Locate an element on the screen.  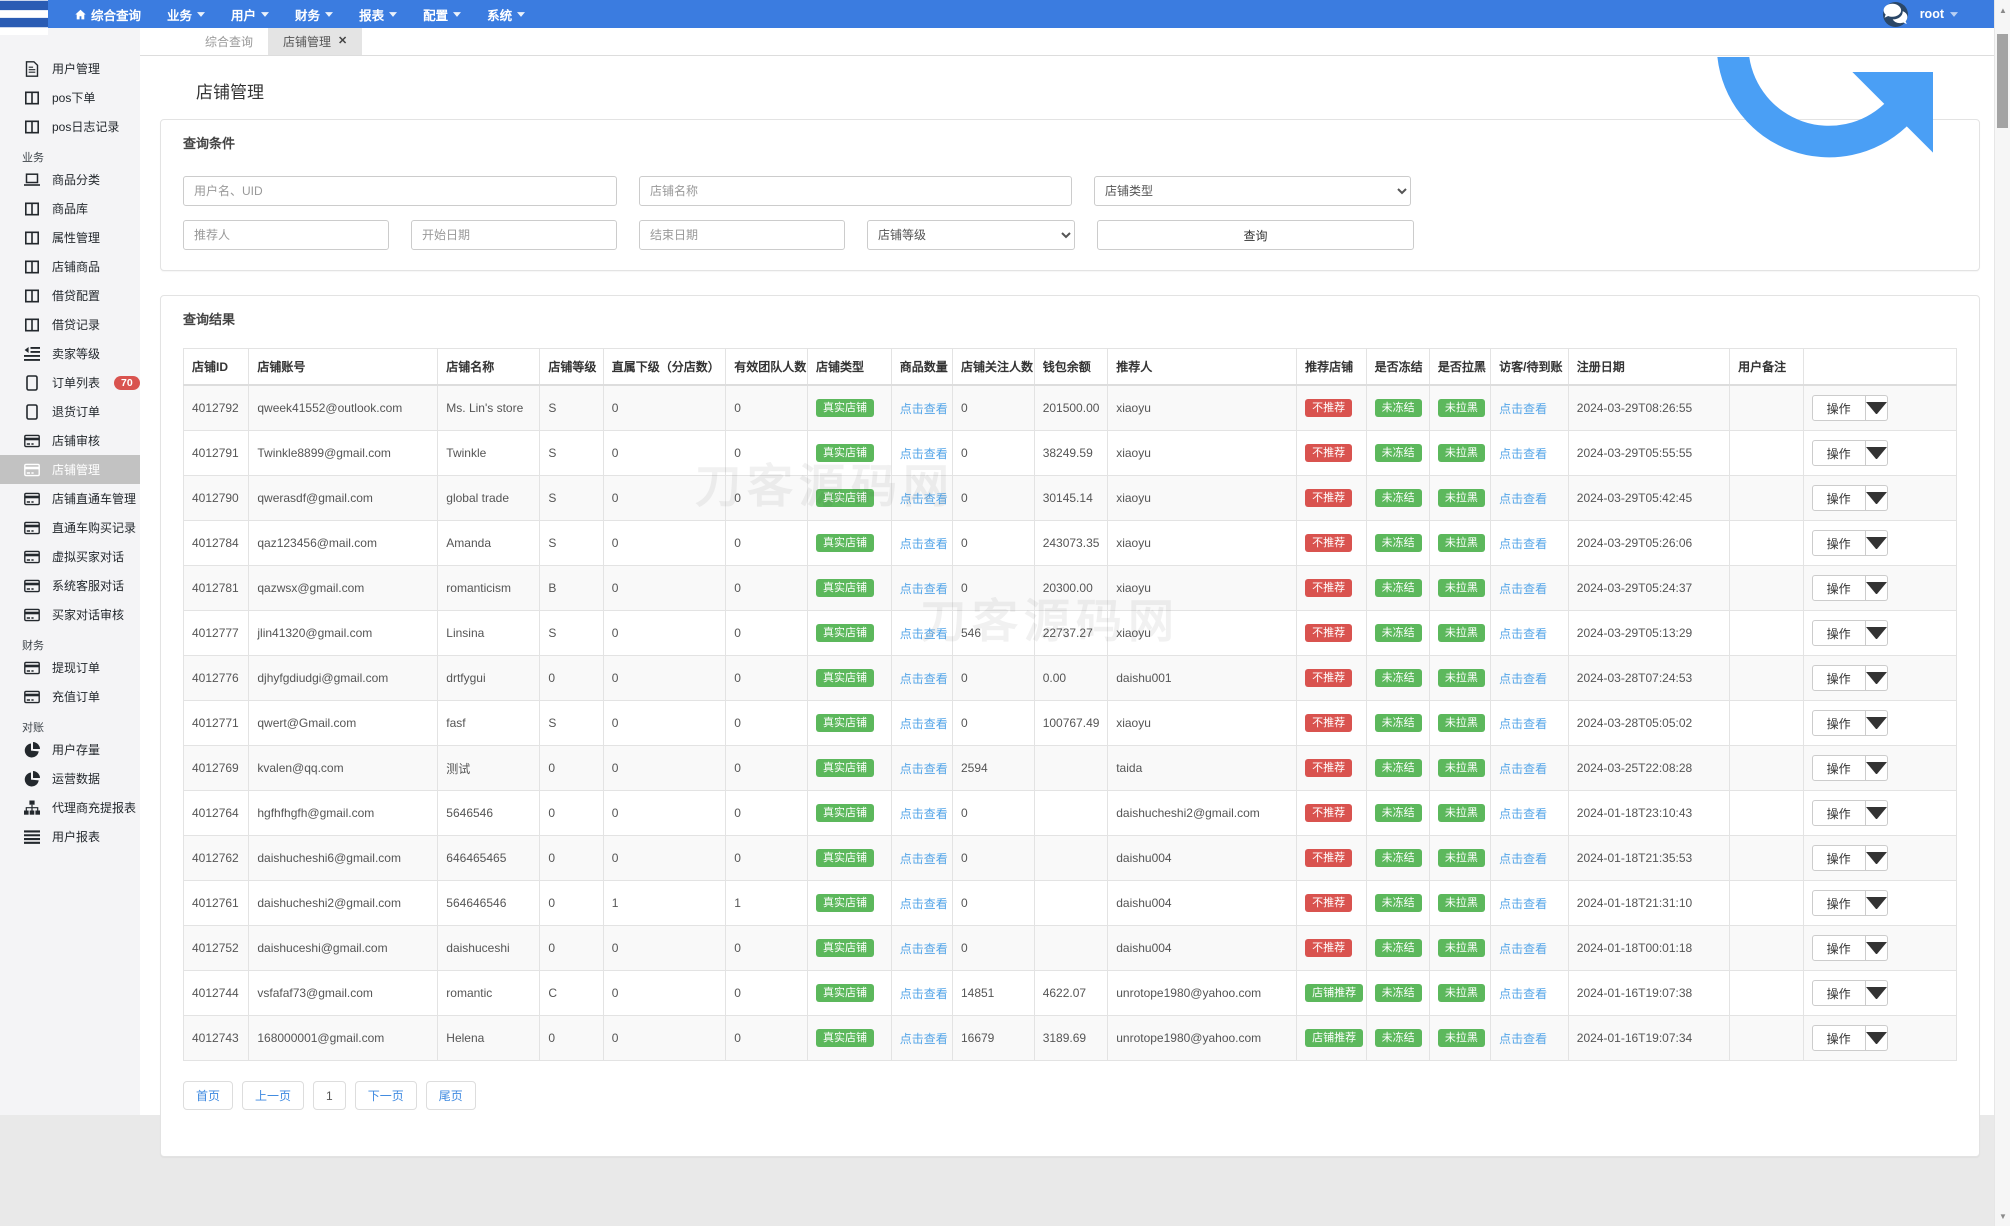
sidebar-item: 用户存量 is located at coordinates (70, 749).